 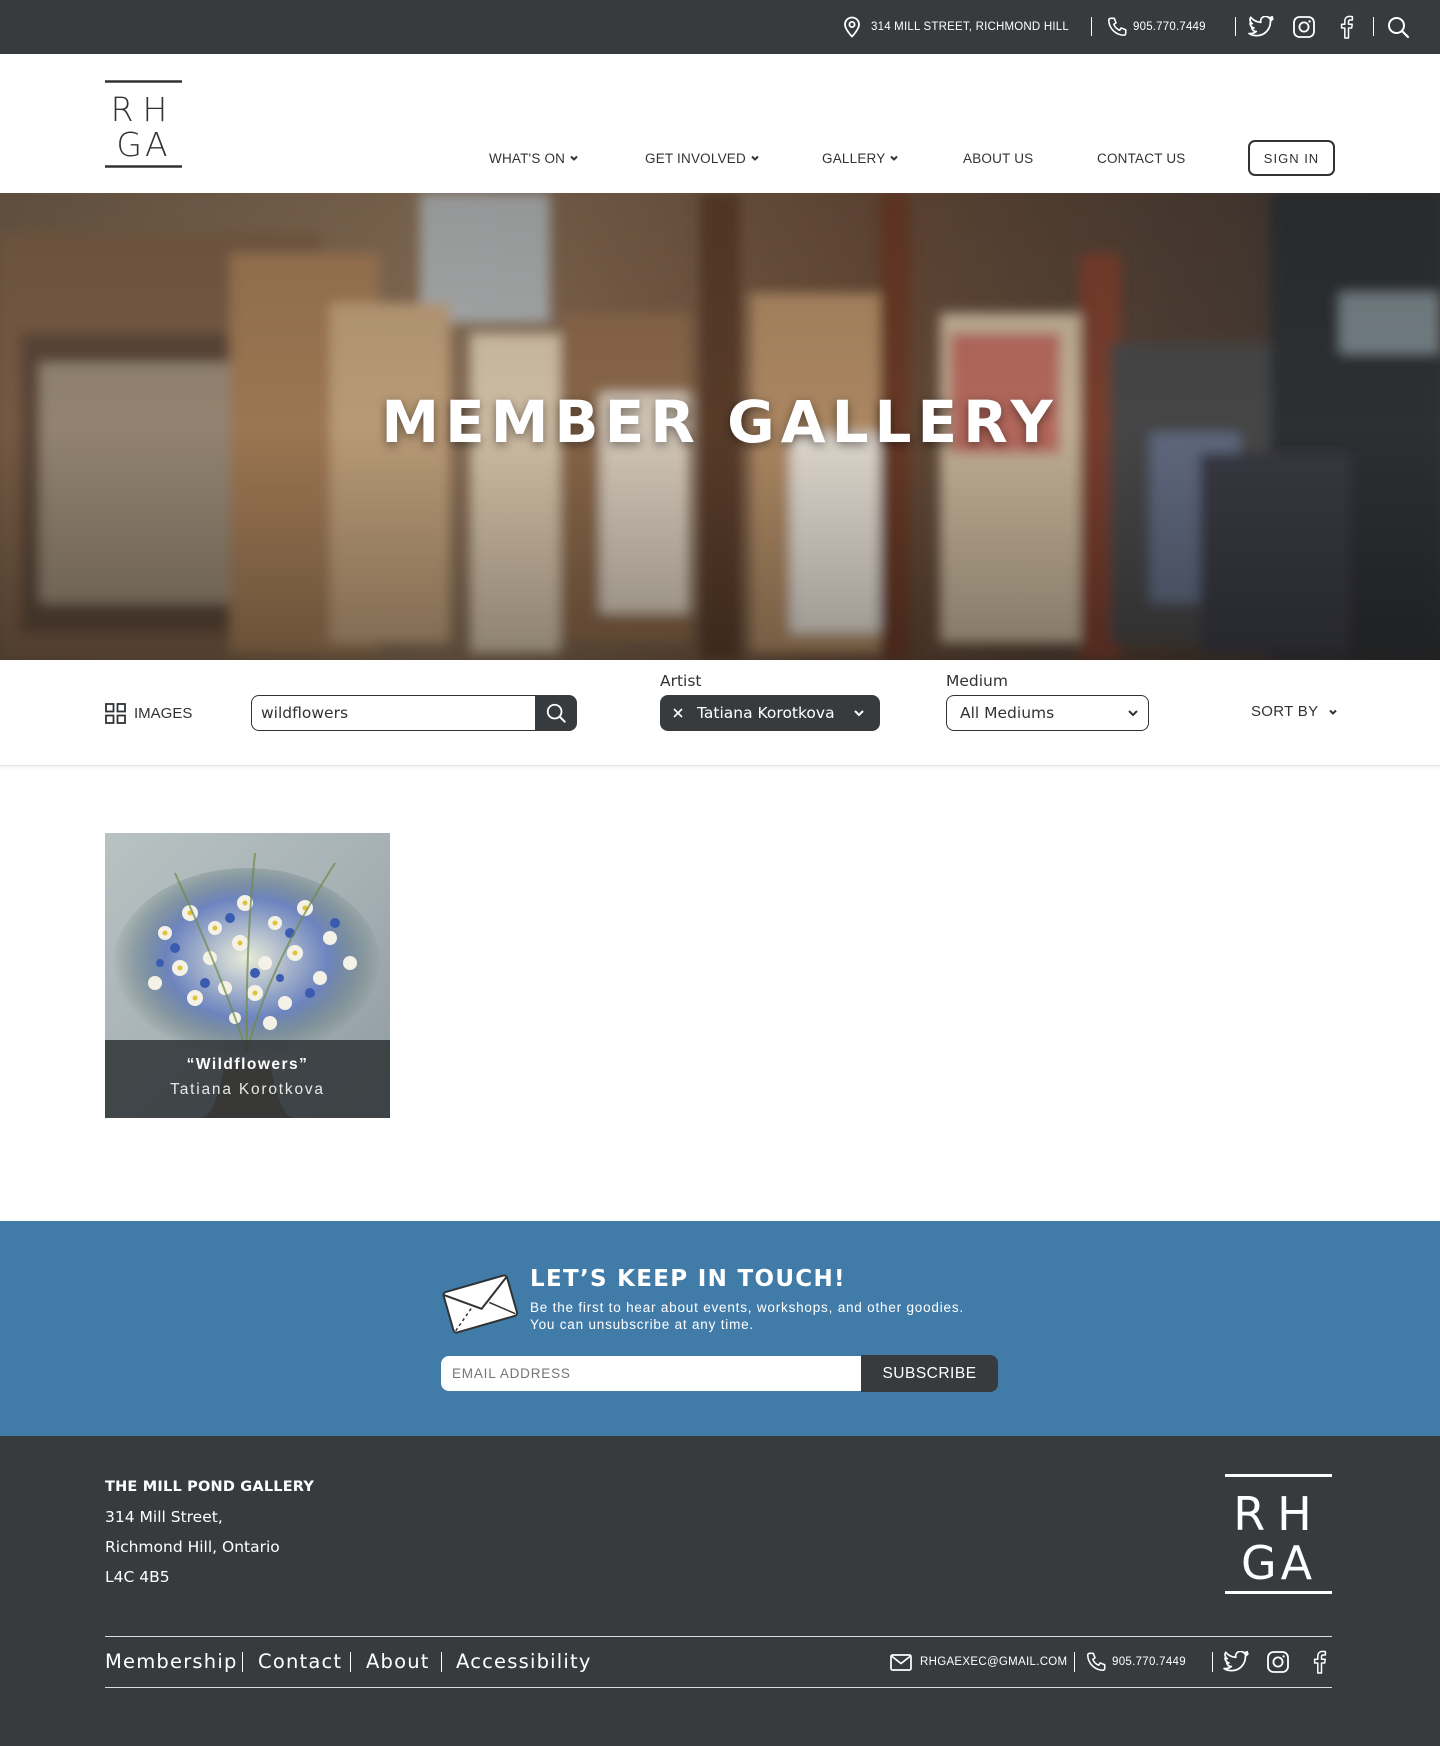 I want to click on images-view-toggle: IMAGES, so click(x=148, y=713).